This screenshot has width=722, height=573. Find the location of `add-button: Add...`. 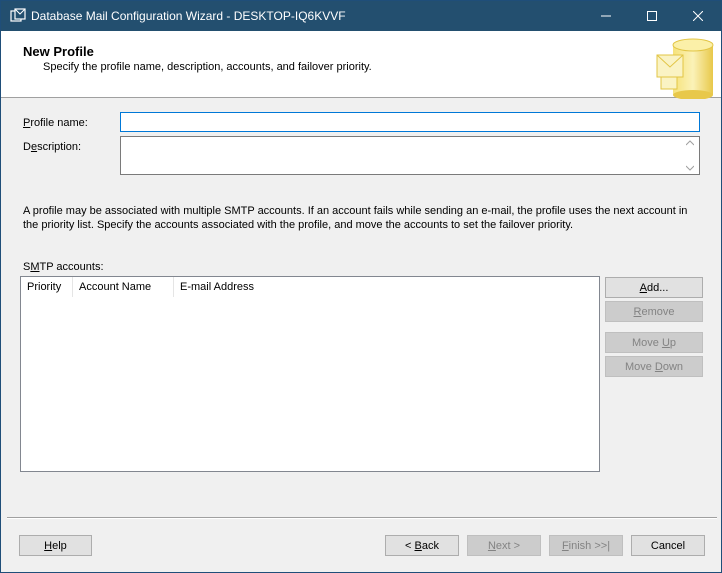

add-button: Add... is located at coordinates (654, 287).